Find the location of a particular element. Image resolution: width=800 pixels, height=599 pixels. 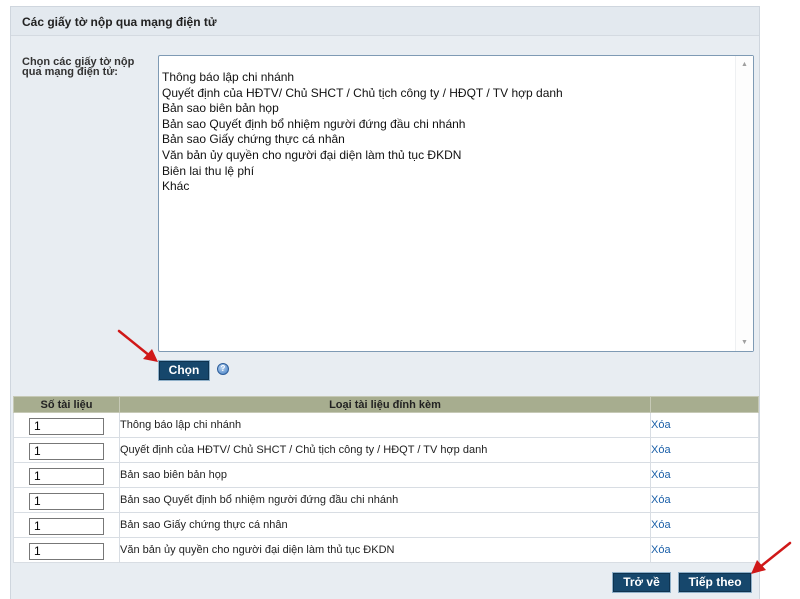

table-header-row: Số tài liệu Loại tài liệu đính kèm is located at coordinates (386, 404).